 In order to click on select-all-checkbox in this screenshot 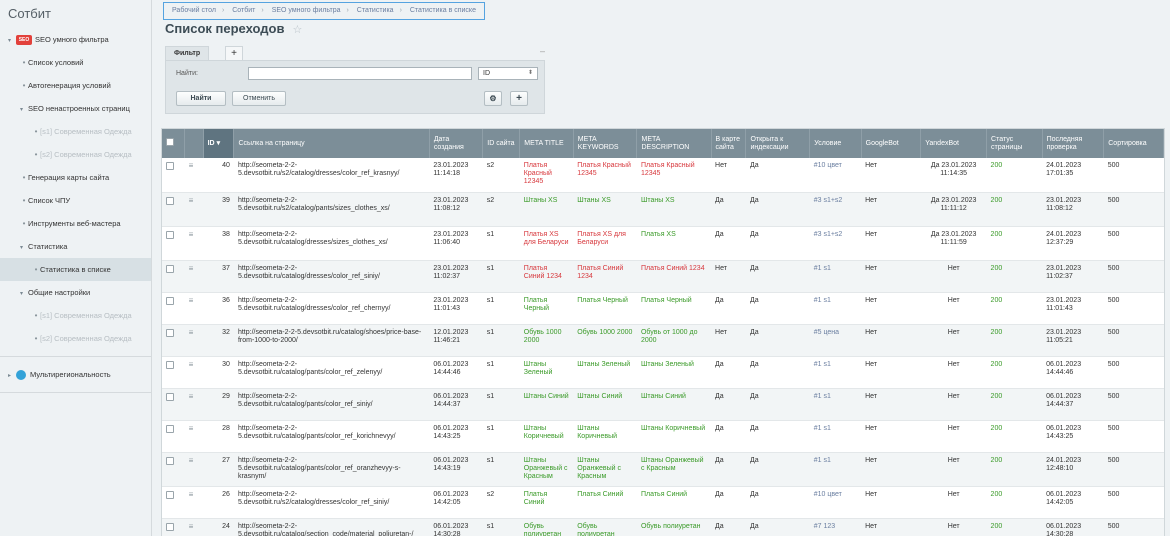, I will do `click(170, 142)`.